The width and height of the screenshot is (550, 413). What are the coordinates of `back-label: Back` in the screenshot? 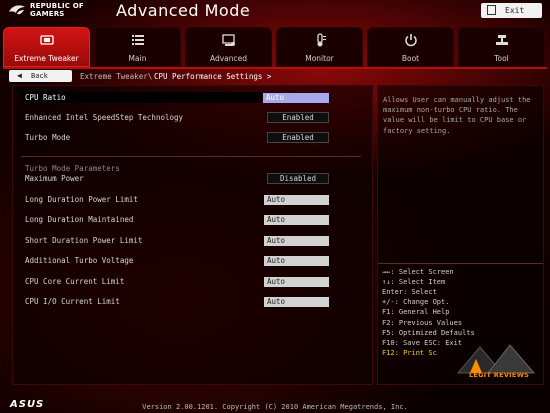 It's located at (39, 76).